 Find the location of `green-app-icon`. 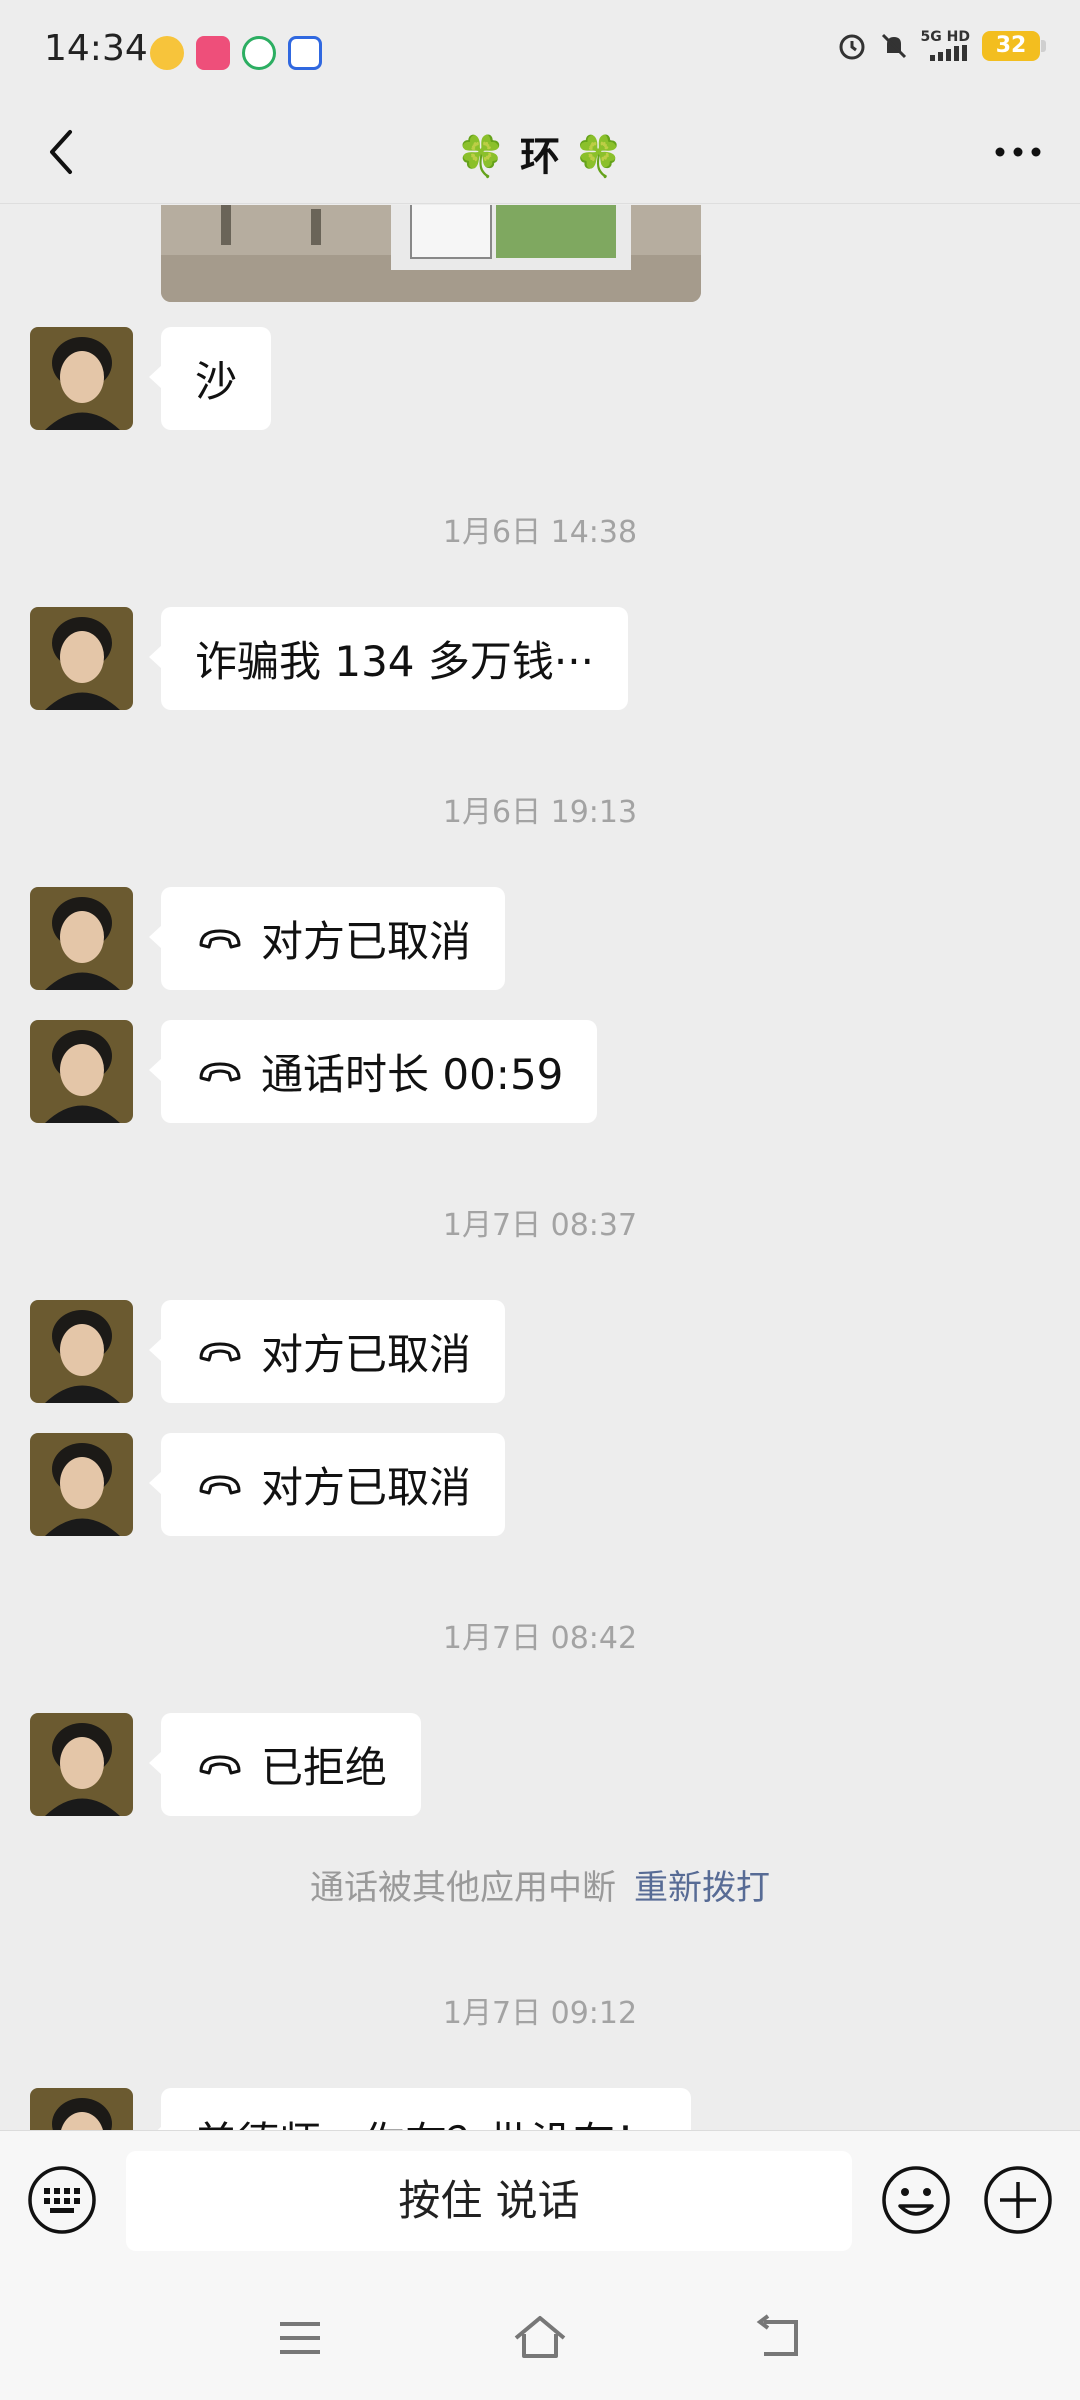

green-app-icon is located at coordinates (259, 53).